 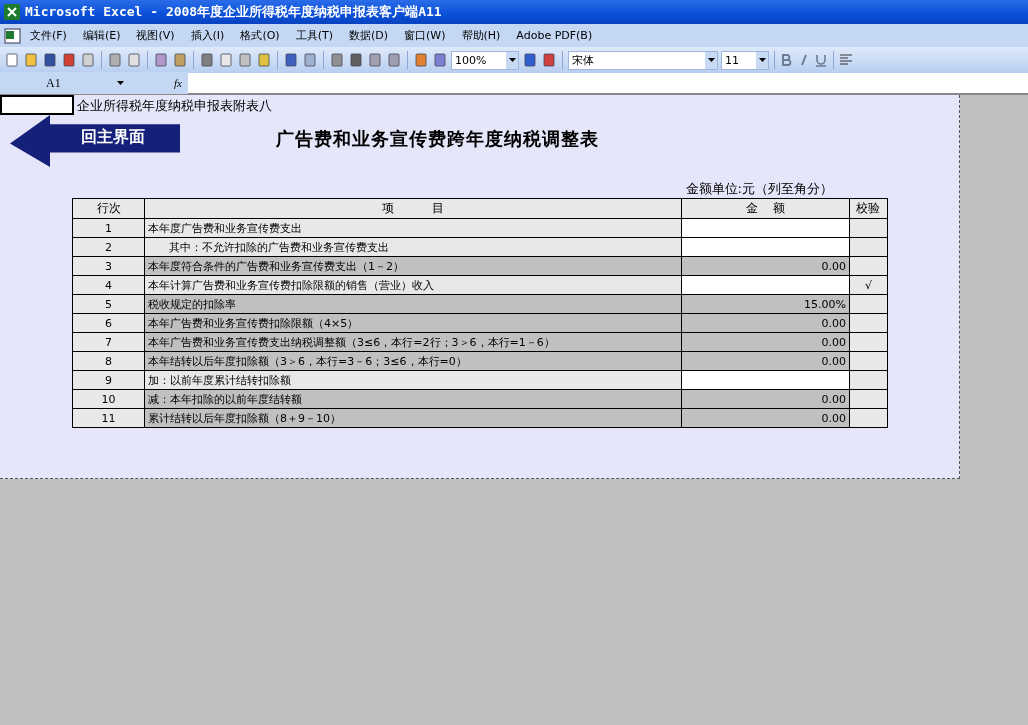 What do you see at coordinates (868, 208) in the screenshot?
I see `column-header: 校验` at bounding box center [868, 208].